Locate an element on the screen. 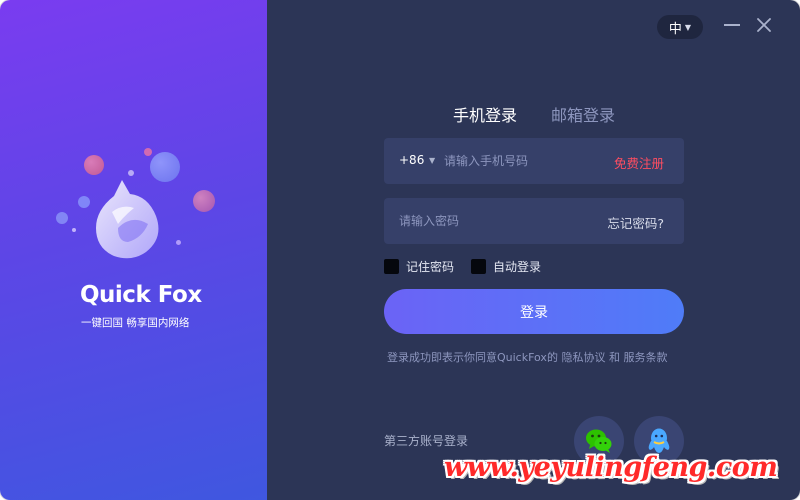 The image size is (800, 500). close-icon is located at coordinates (764, 25).